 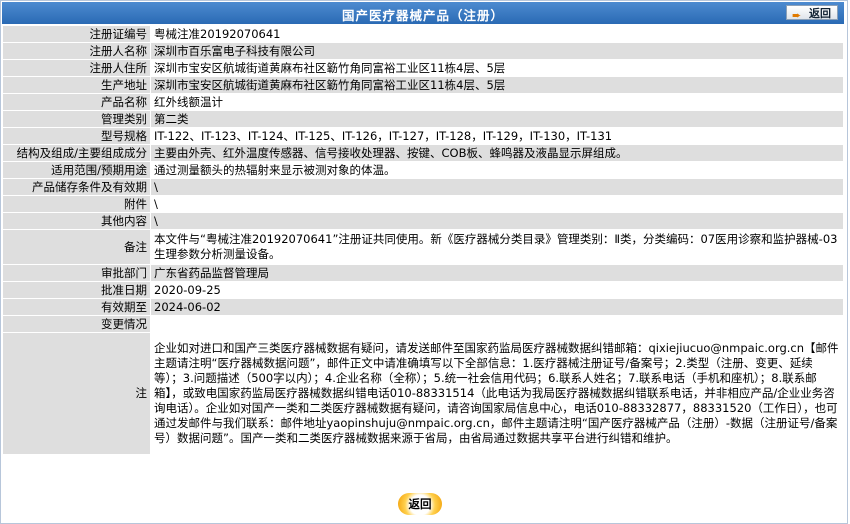 I want to click on row-value: 通过测量额头的热辐射来显示被测对象的体温。, so click(x=497, y=170).